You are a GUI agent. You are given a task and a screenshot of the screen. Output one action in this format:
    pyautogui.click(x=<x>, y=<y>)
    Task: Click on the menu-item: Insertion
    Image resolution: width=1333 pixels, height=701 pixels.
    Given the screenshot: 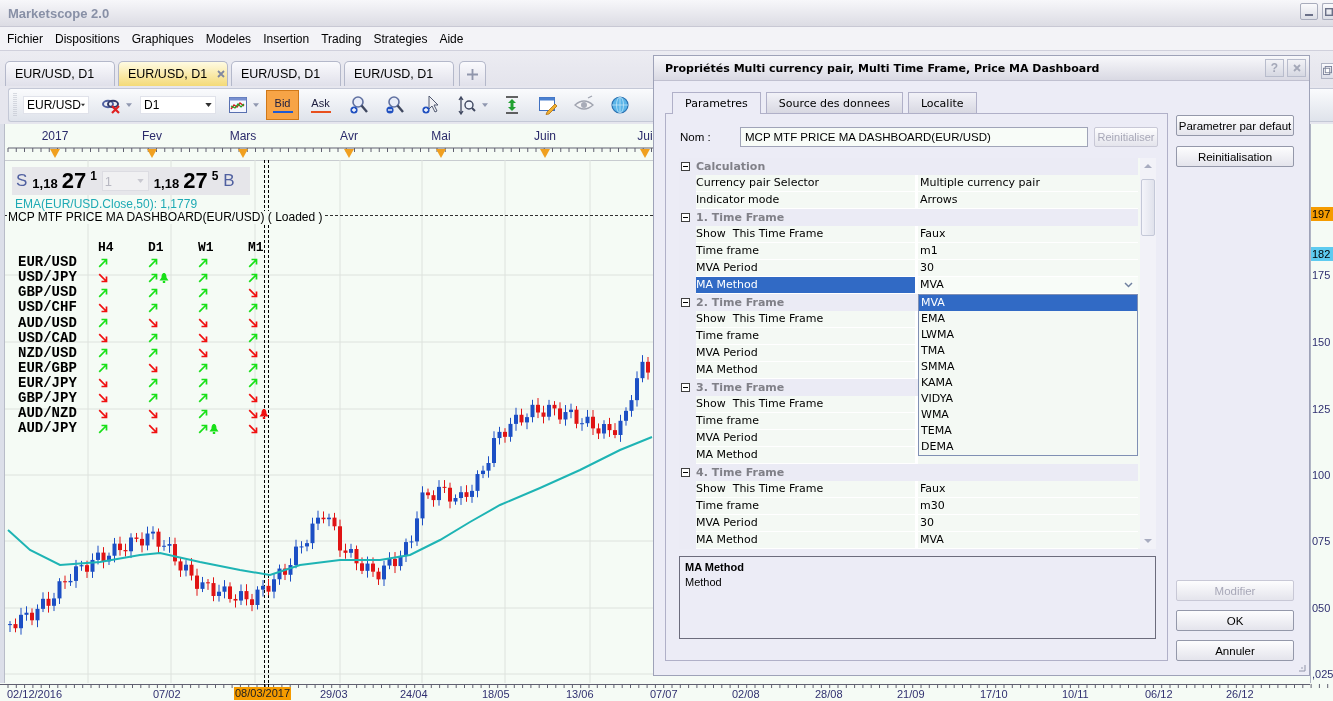 What is the action you would take?
    pyautogui.click(x=286, y=38)
    